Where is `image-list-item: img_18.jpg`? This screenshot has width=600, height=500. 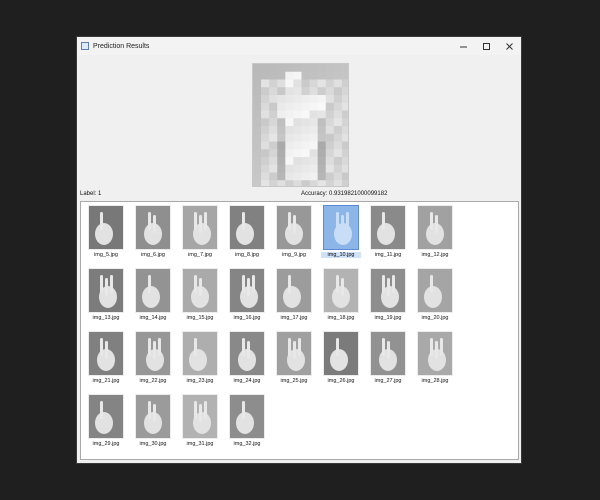
image-list-item: img_18.jpg is located at coordinates (341, 294).